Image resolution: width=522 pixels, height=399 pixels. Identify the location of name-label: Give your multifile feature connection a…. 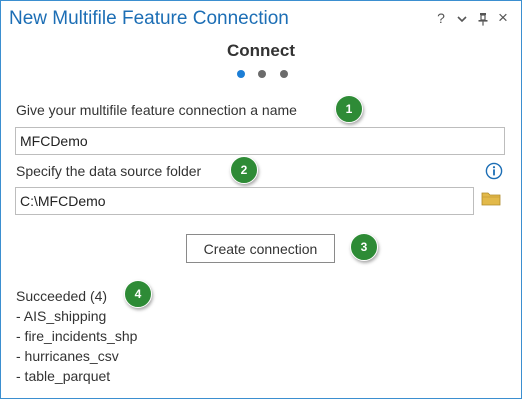
(156, 110).